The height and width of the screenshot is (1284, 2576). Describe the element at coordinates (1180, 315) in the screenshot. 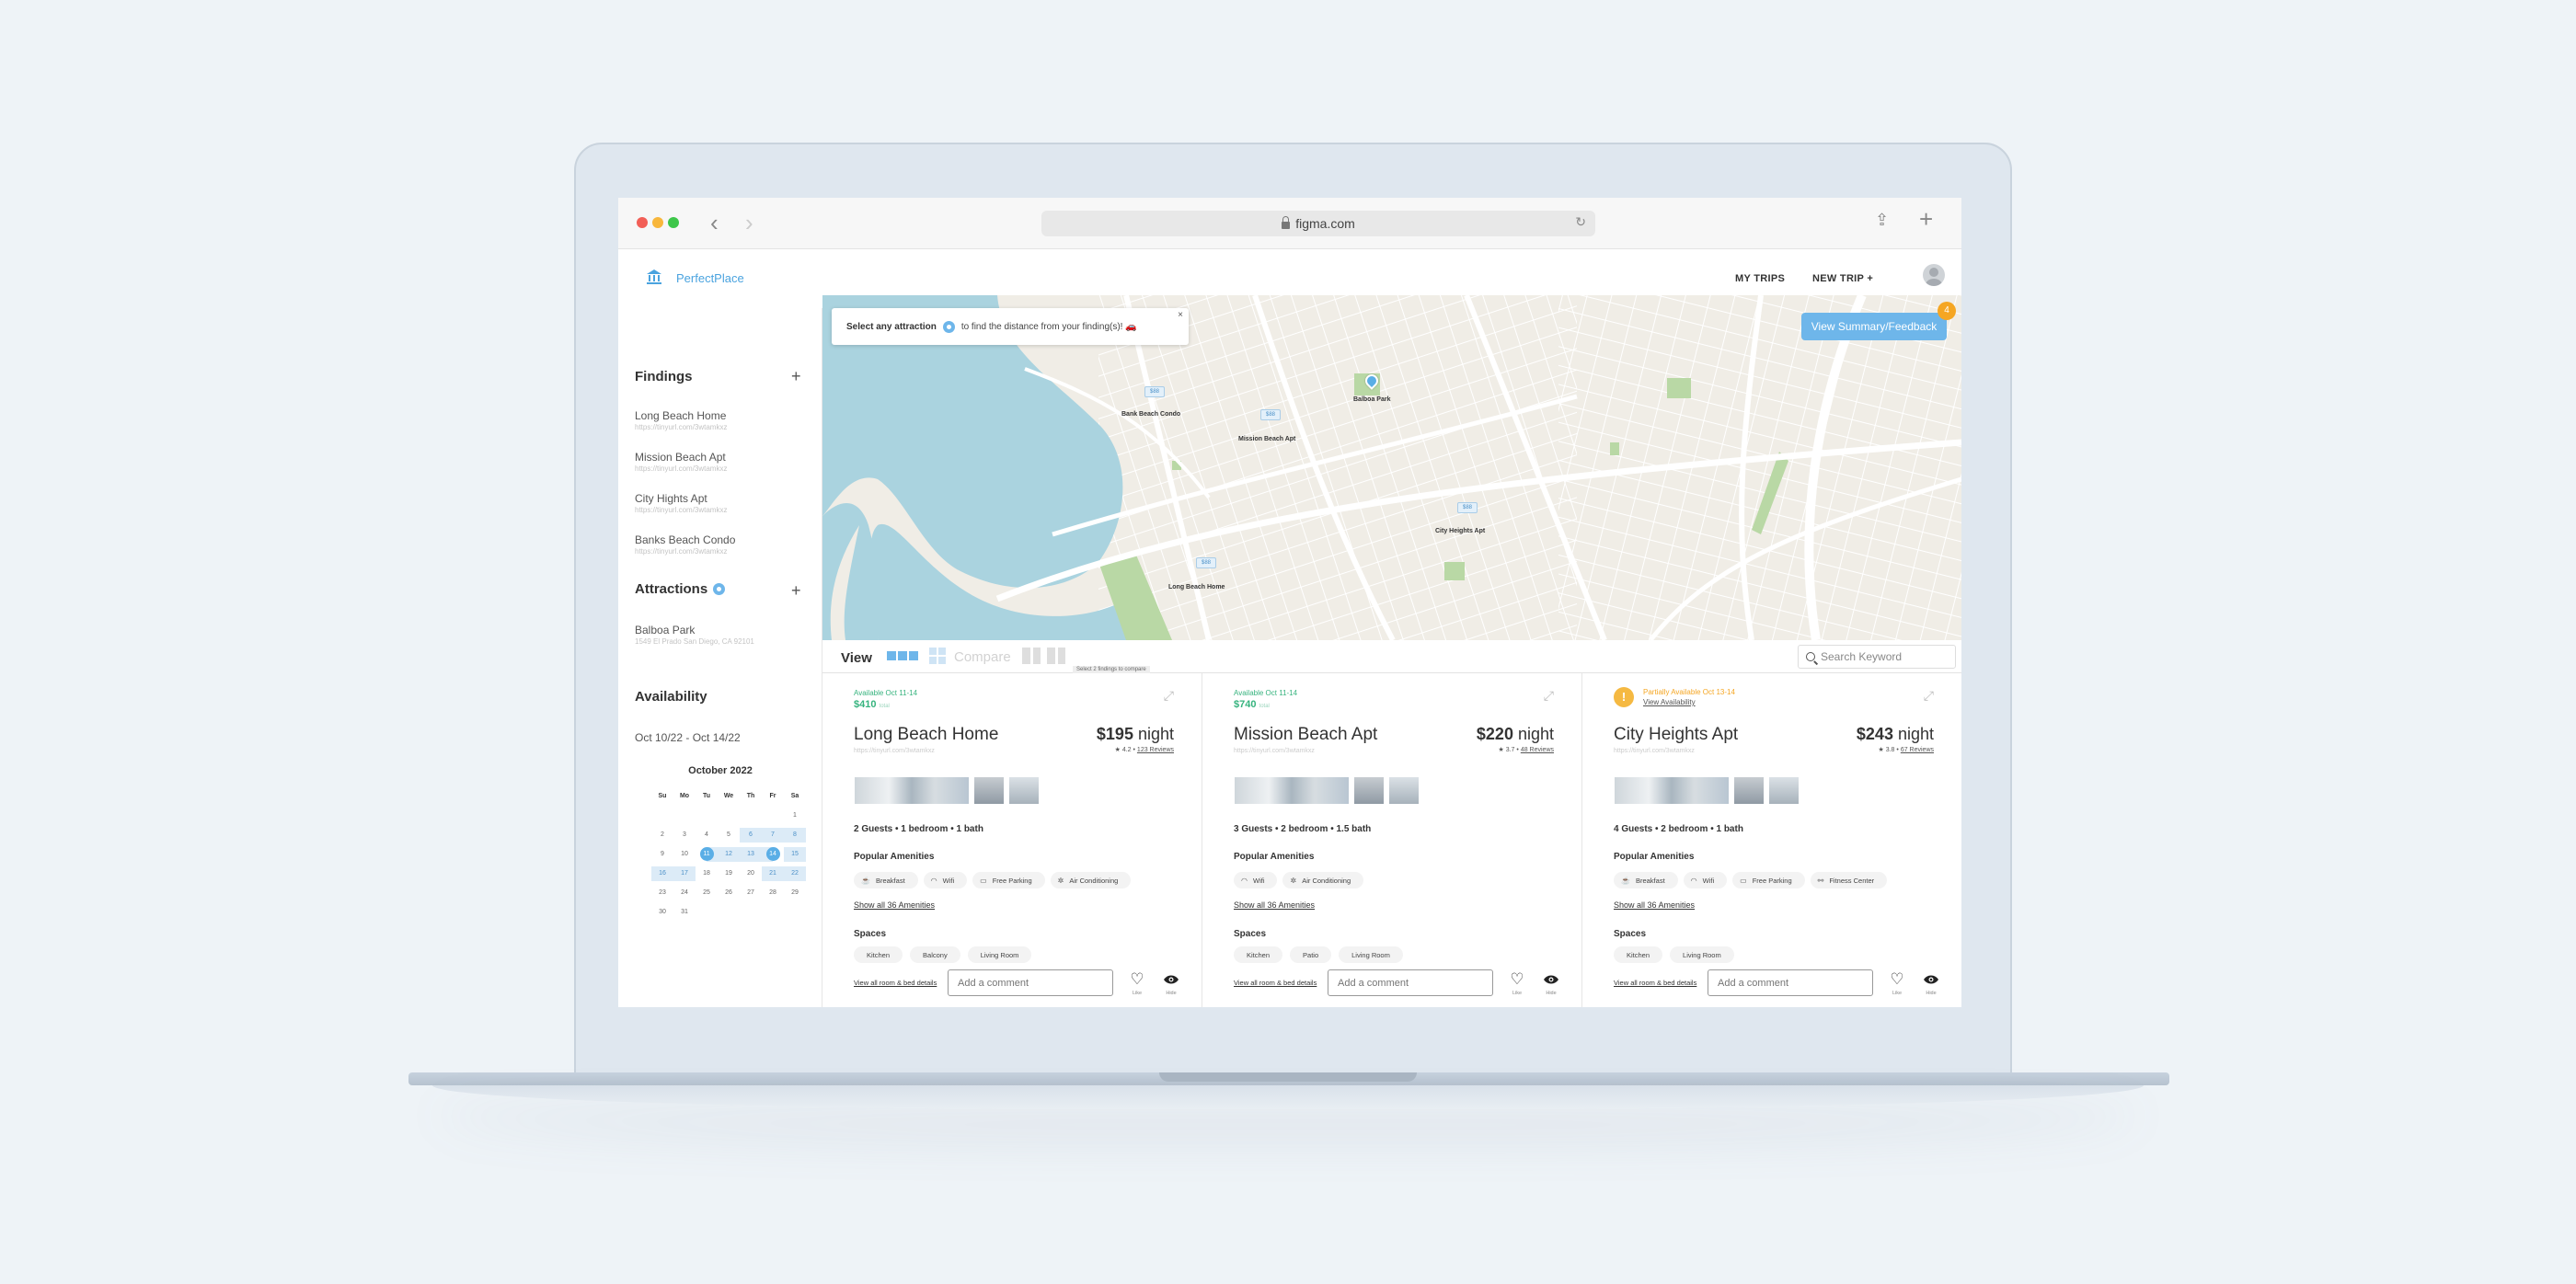

I see `tooltip-close-icon: ×` at that location.